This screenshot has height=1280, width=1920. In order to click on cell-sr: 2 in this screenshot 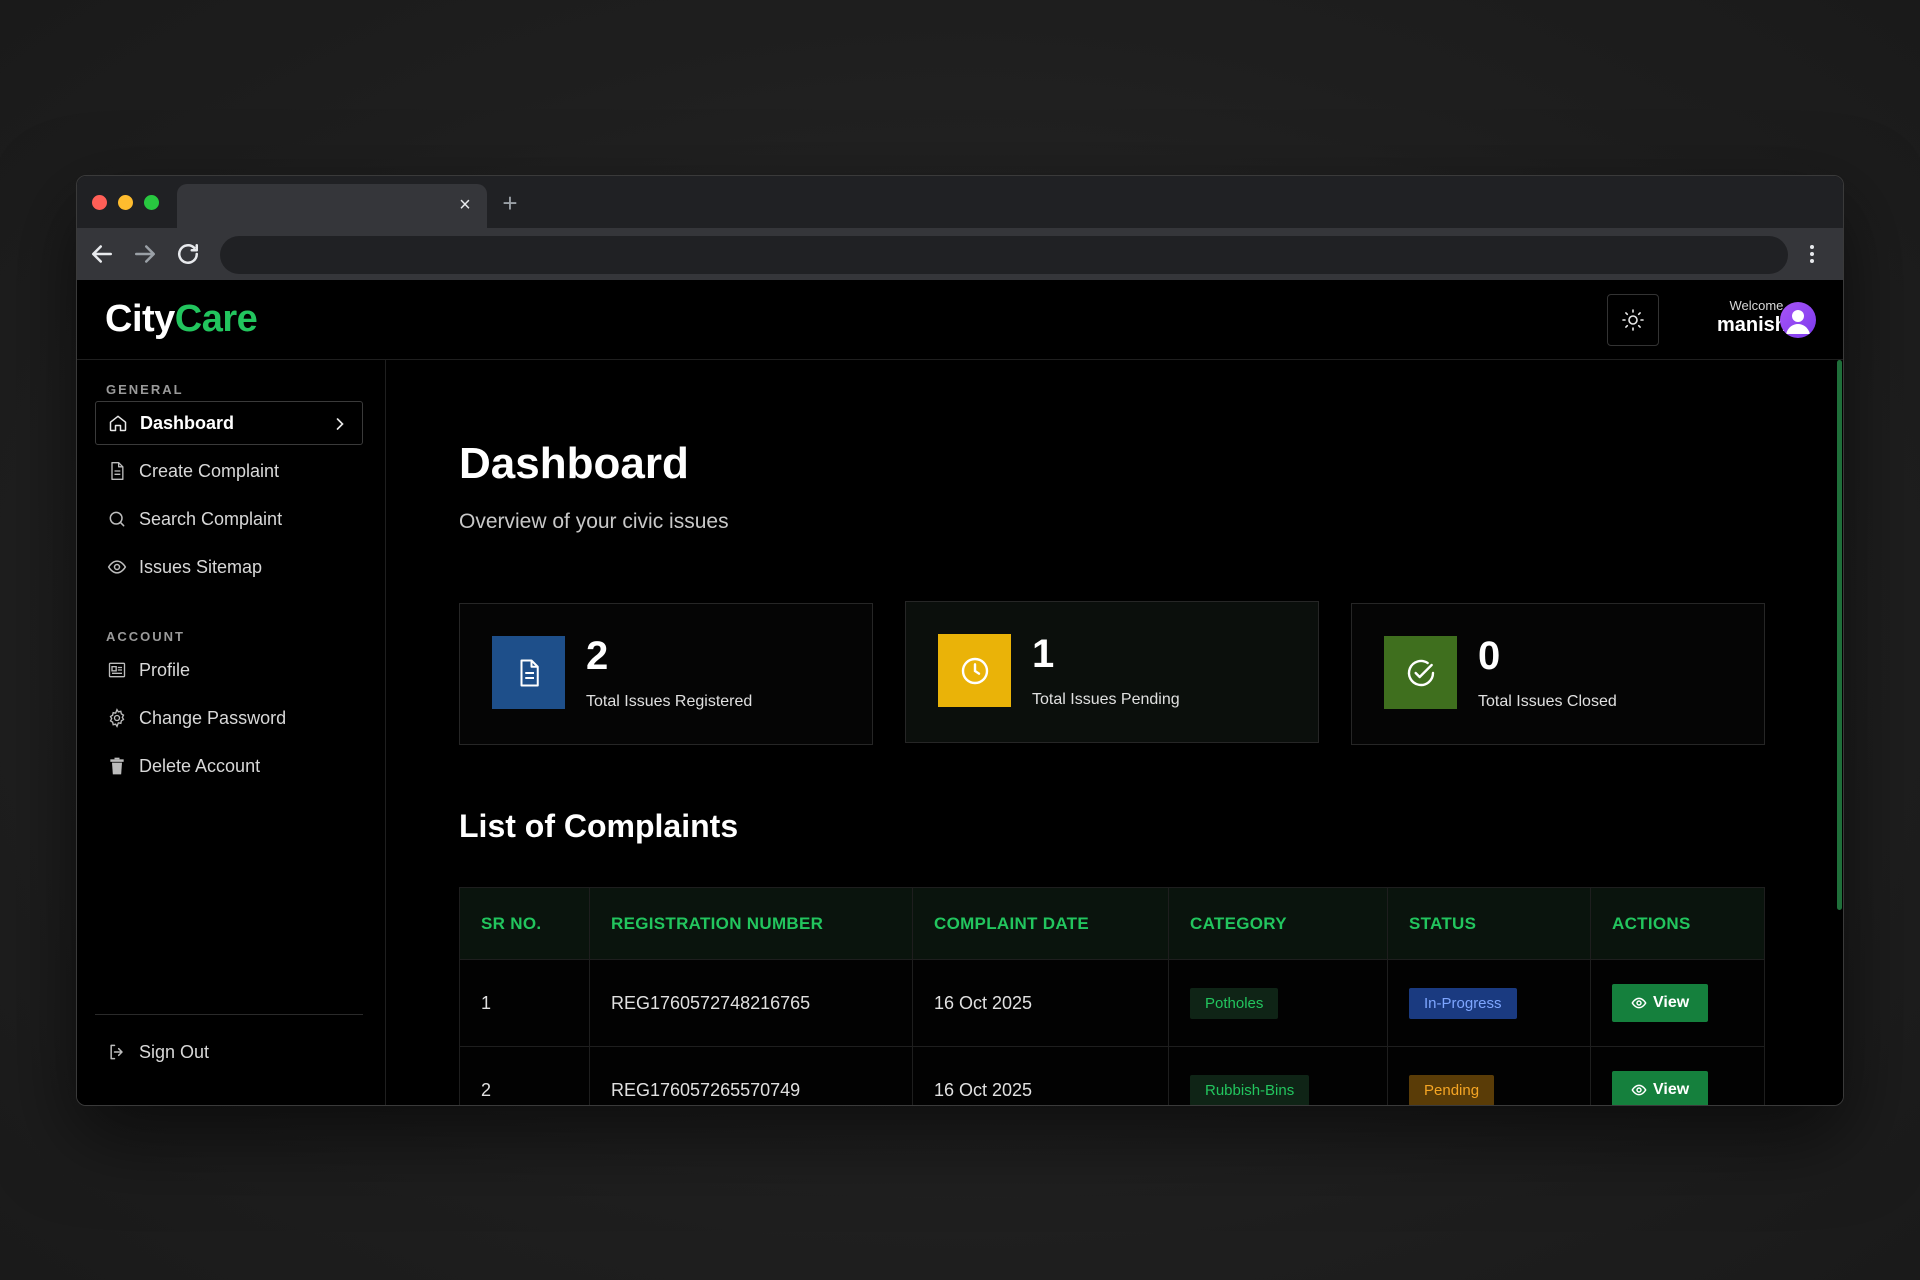, I will do `click(524, 1075)`.